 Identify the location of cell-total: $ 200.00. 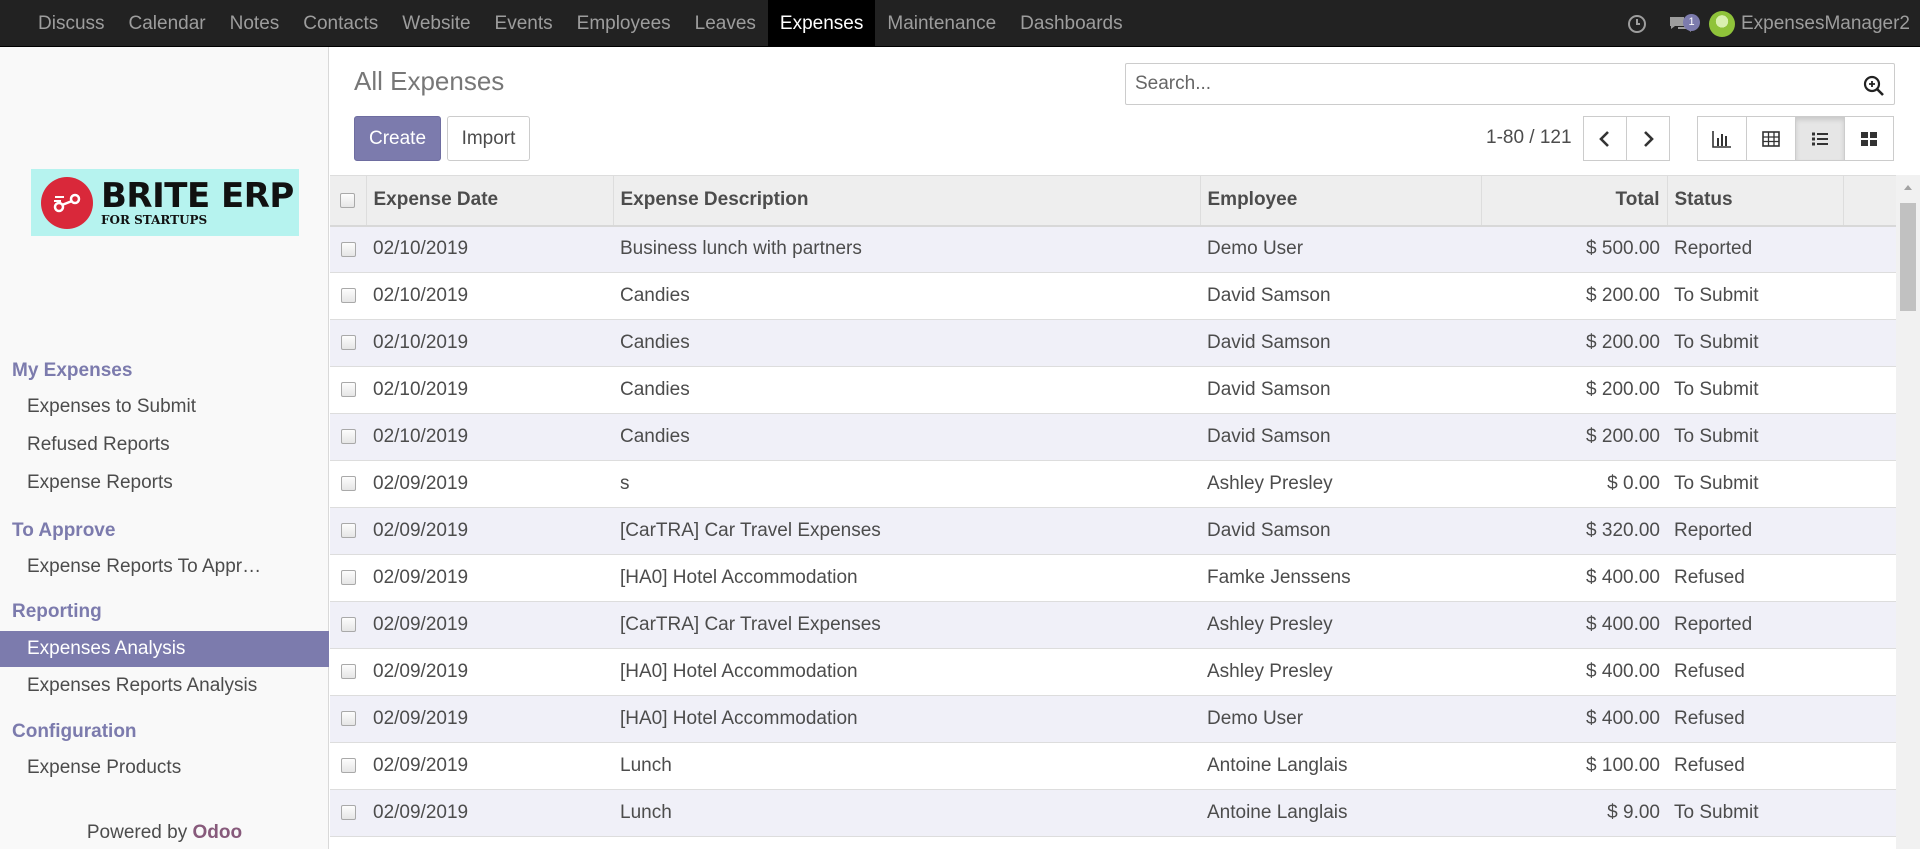
(1574, 343).